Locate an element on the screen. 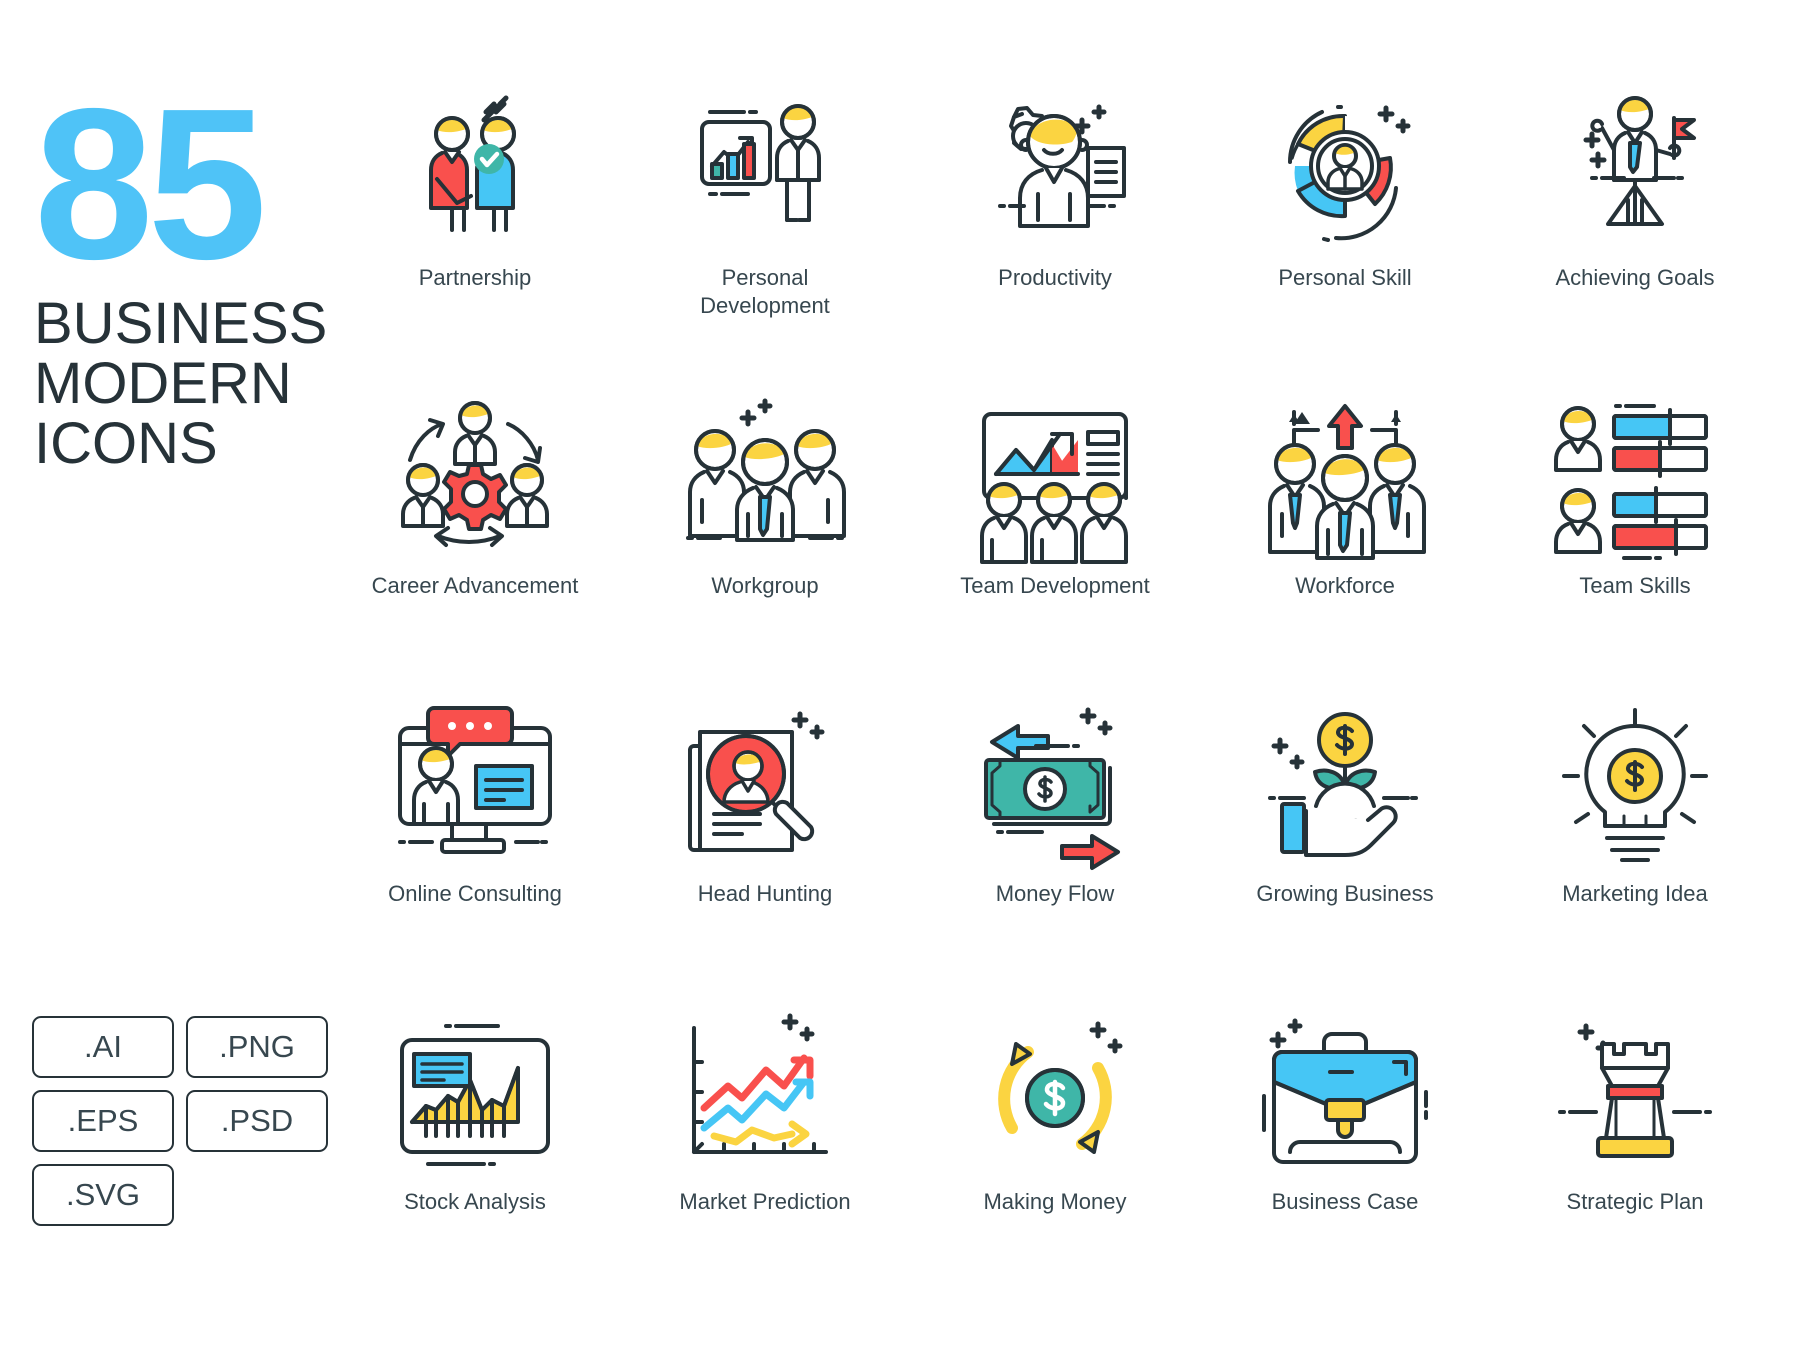  icon-cell-head-hunting: Head Hunting is located at coordinates (765, 858).